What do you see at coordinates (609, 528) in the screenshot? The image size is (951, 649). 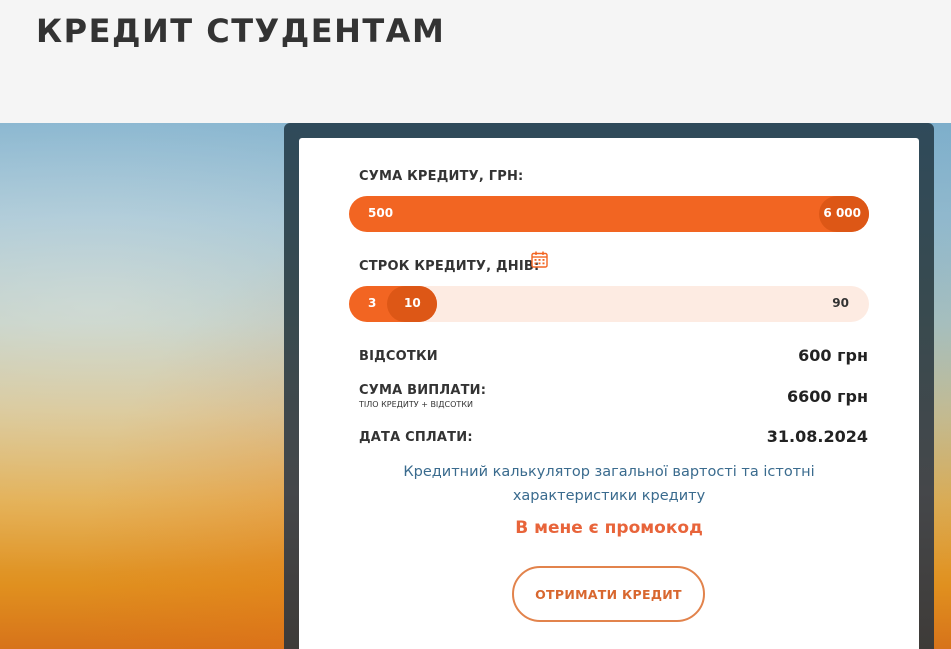 I see `promo-code-link: В мене є промокод` at bounding box center [609, 528].